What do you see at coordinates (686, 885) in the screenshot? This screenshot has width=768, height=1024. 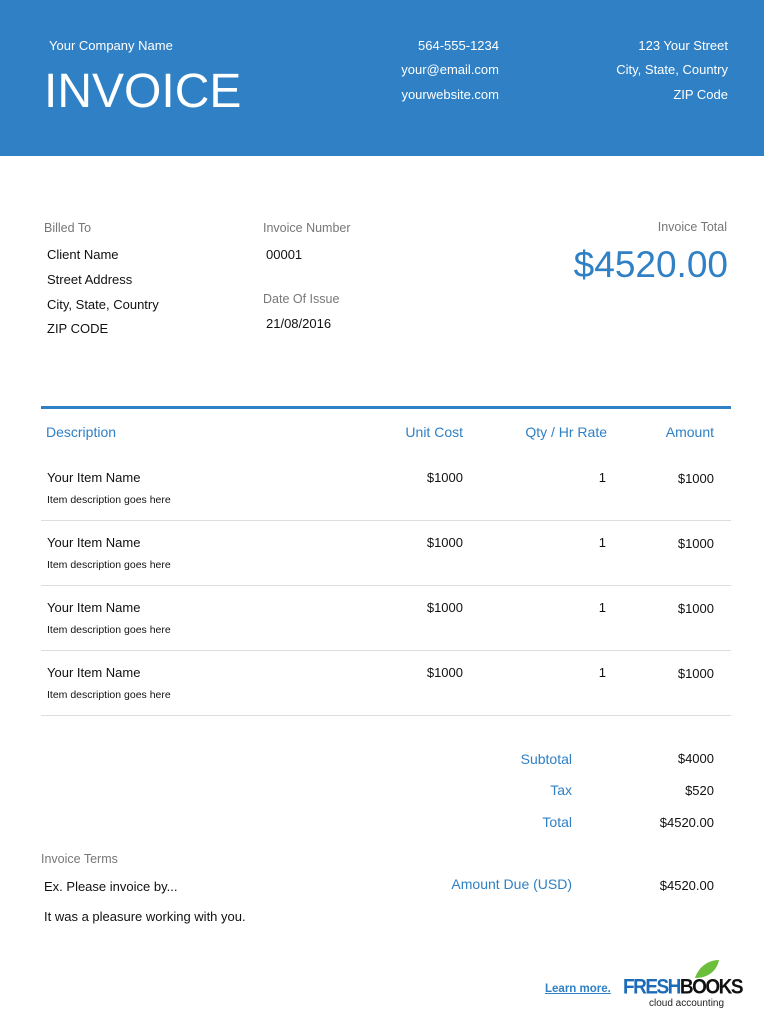 I see `amount-due-value: $4520.00` at bounding box center [686, 885].